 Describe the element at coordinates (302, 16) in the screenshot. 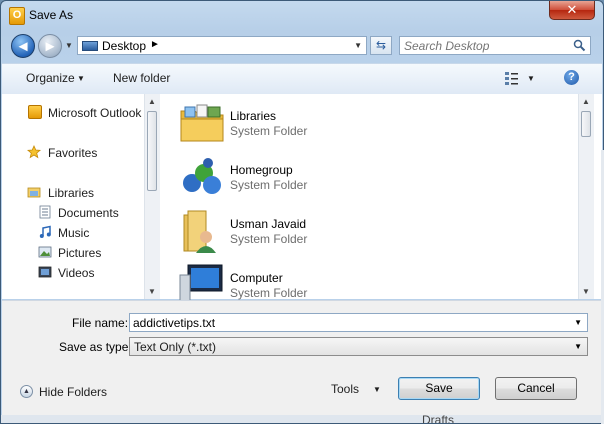

I see `title-bar: O Save As ✕` at that location.